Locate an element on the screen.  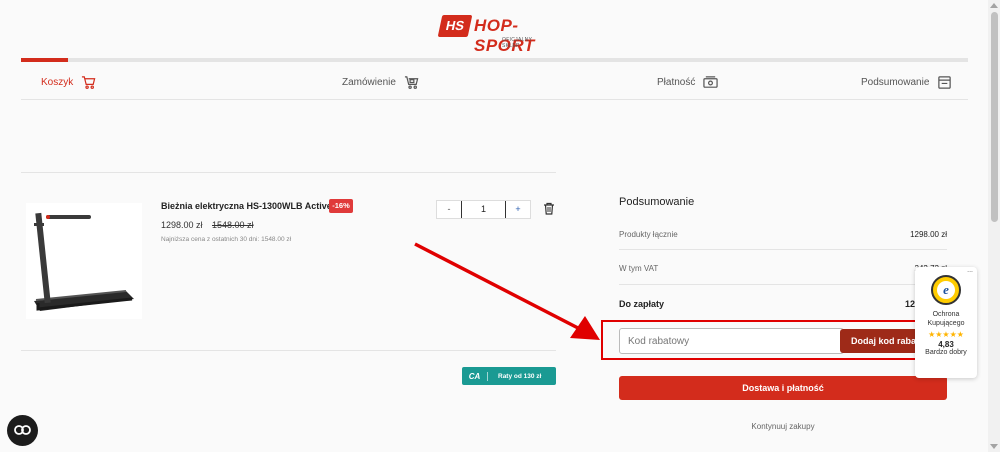
product-name: Bieżnia elektryczna HS-1300WLB Active is located at coordinates (246, 206).